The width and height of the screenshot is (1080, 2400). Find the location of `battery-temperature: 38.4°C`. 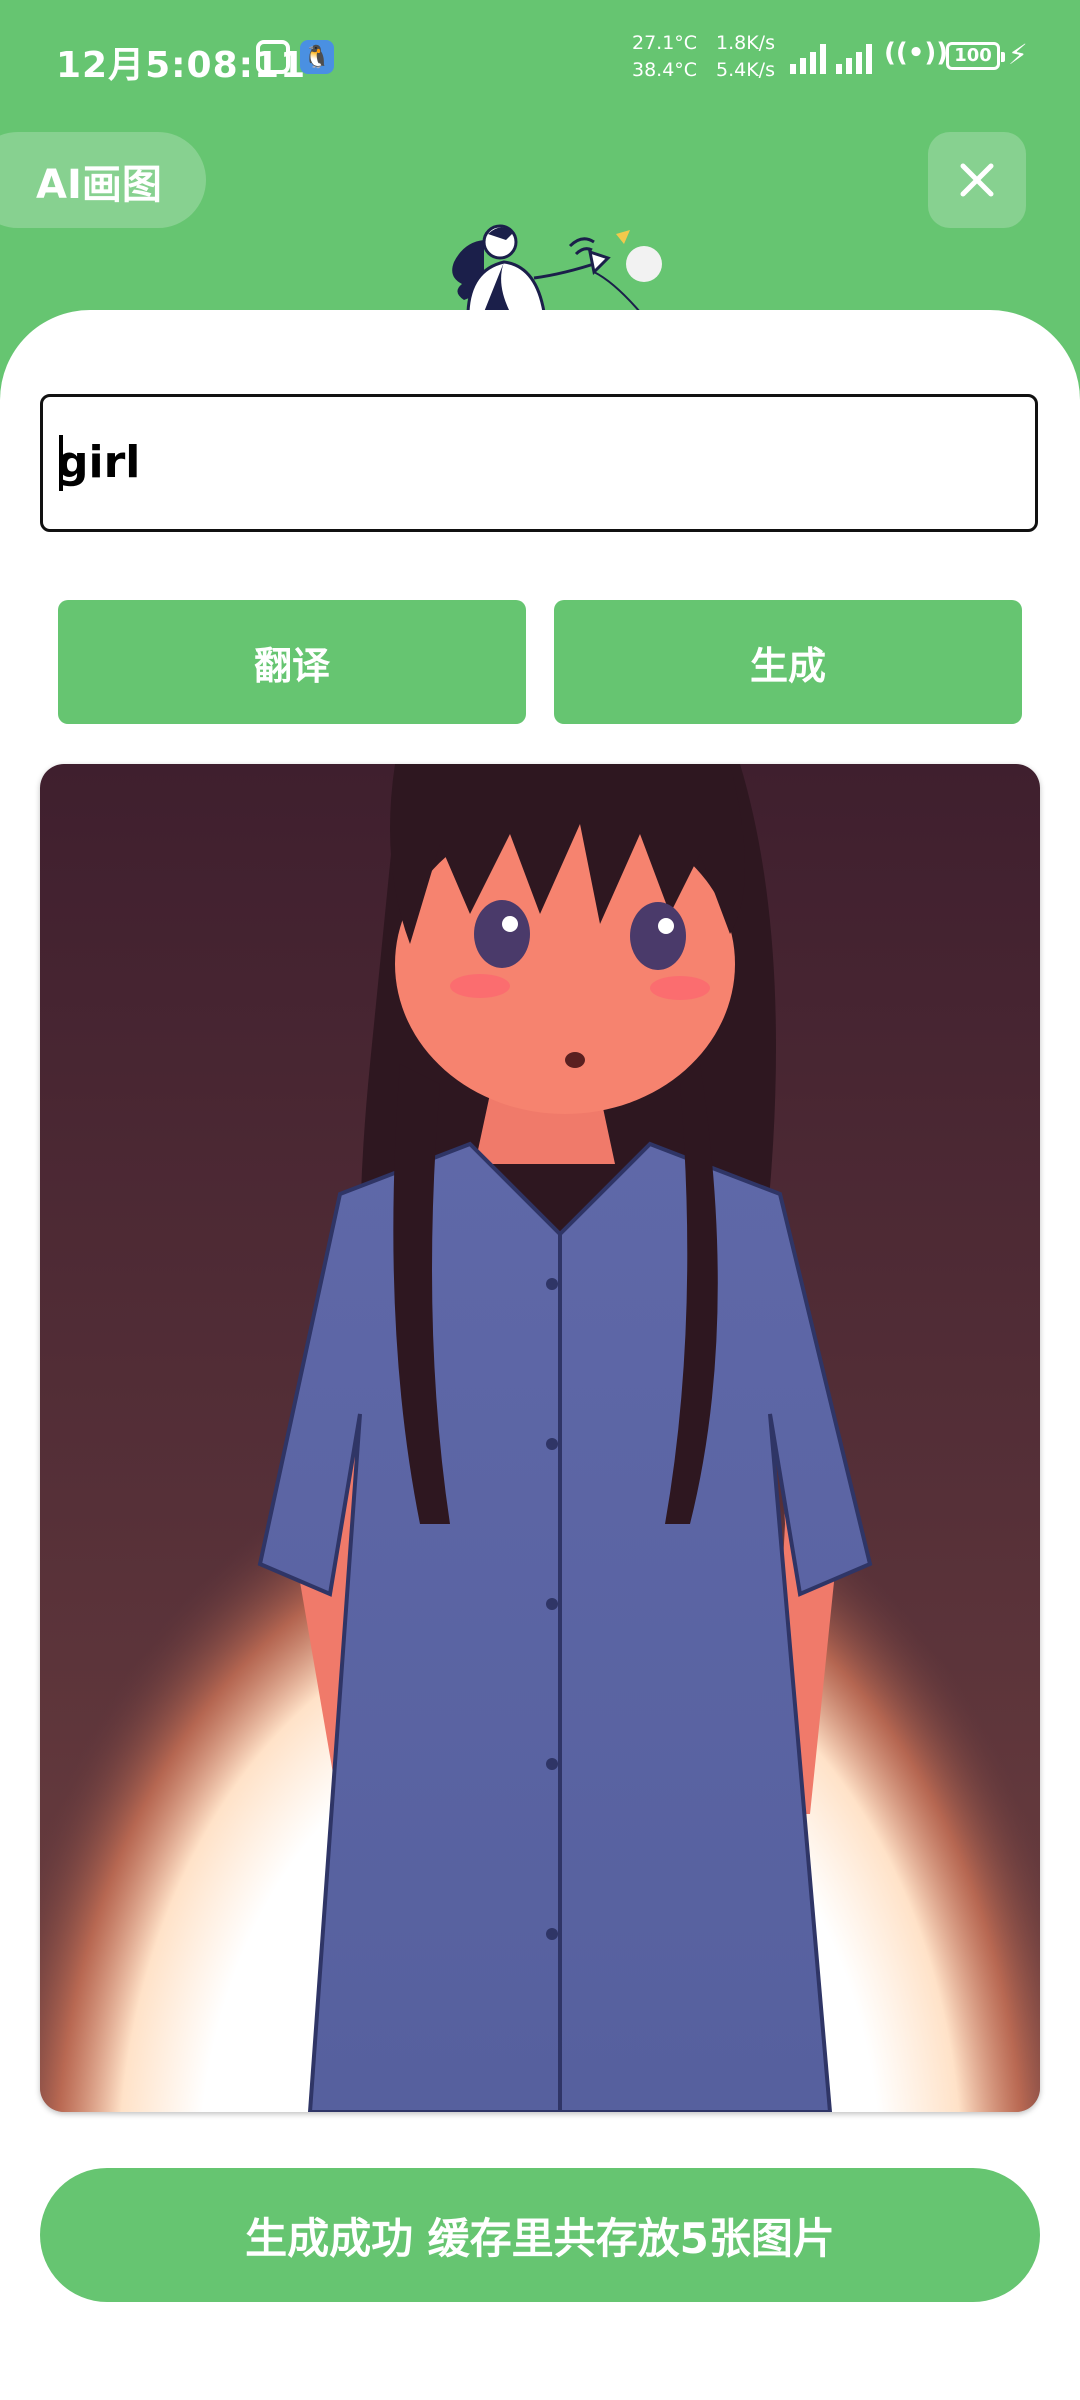

battery-temperature: 38.4°C is located at coordinates (665, 70).